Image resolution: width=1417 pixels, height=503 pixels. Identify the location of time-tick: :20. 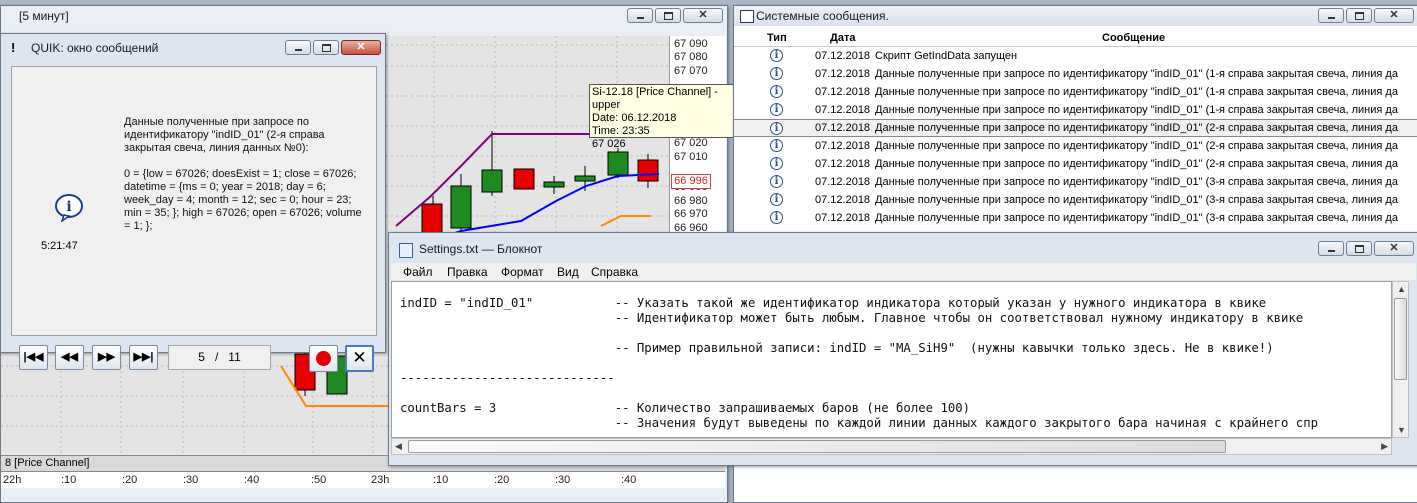
(502, 480).